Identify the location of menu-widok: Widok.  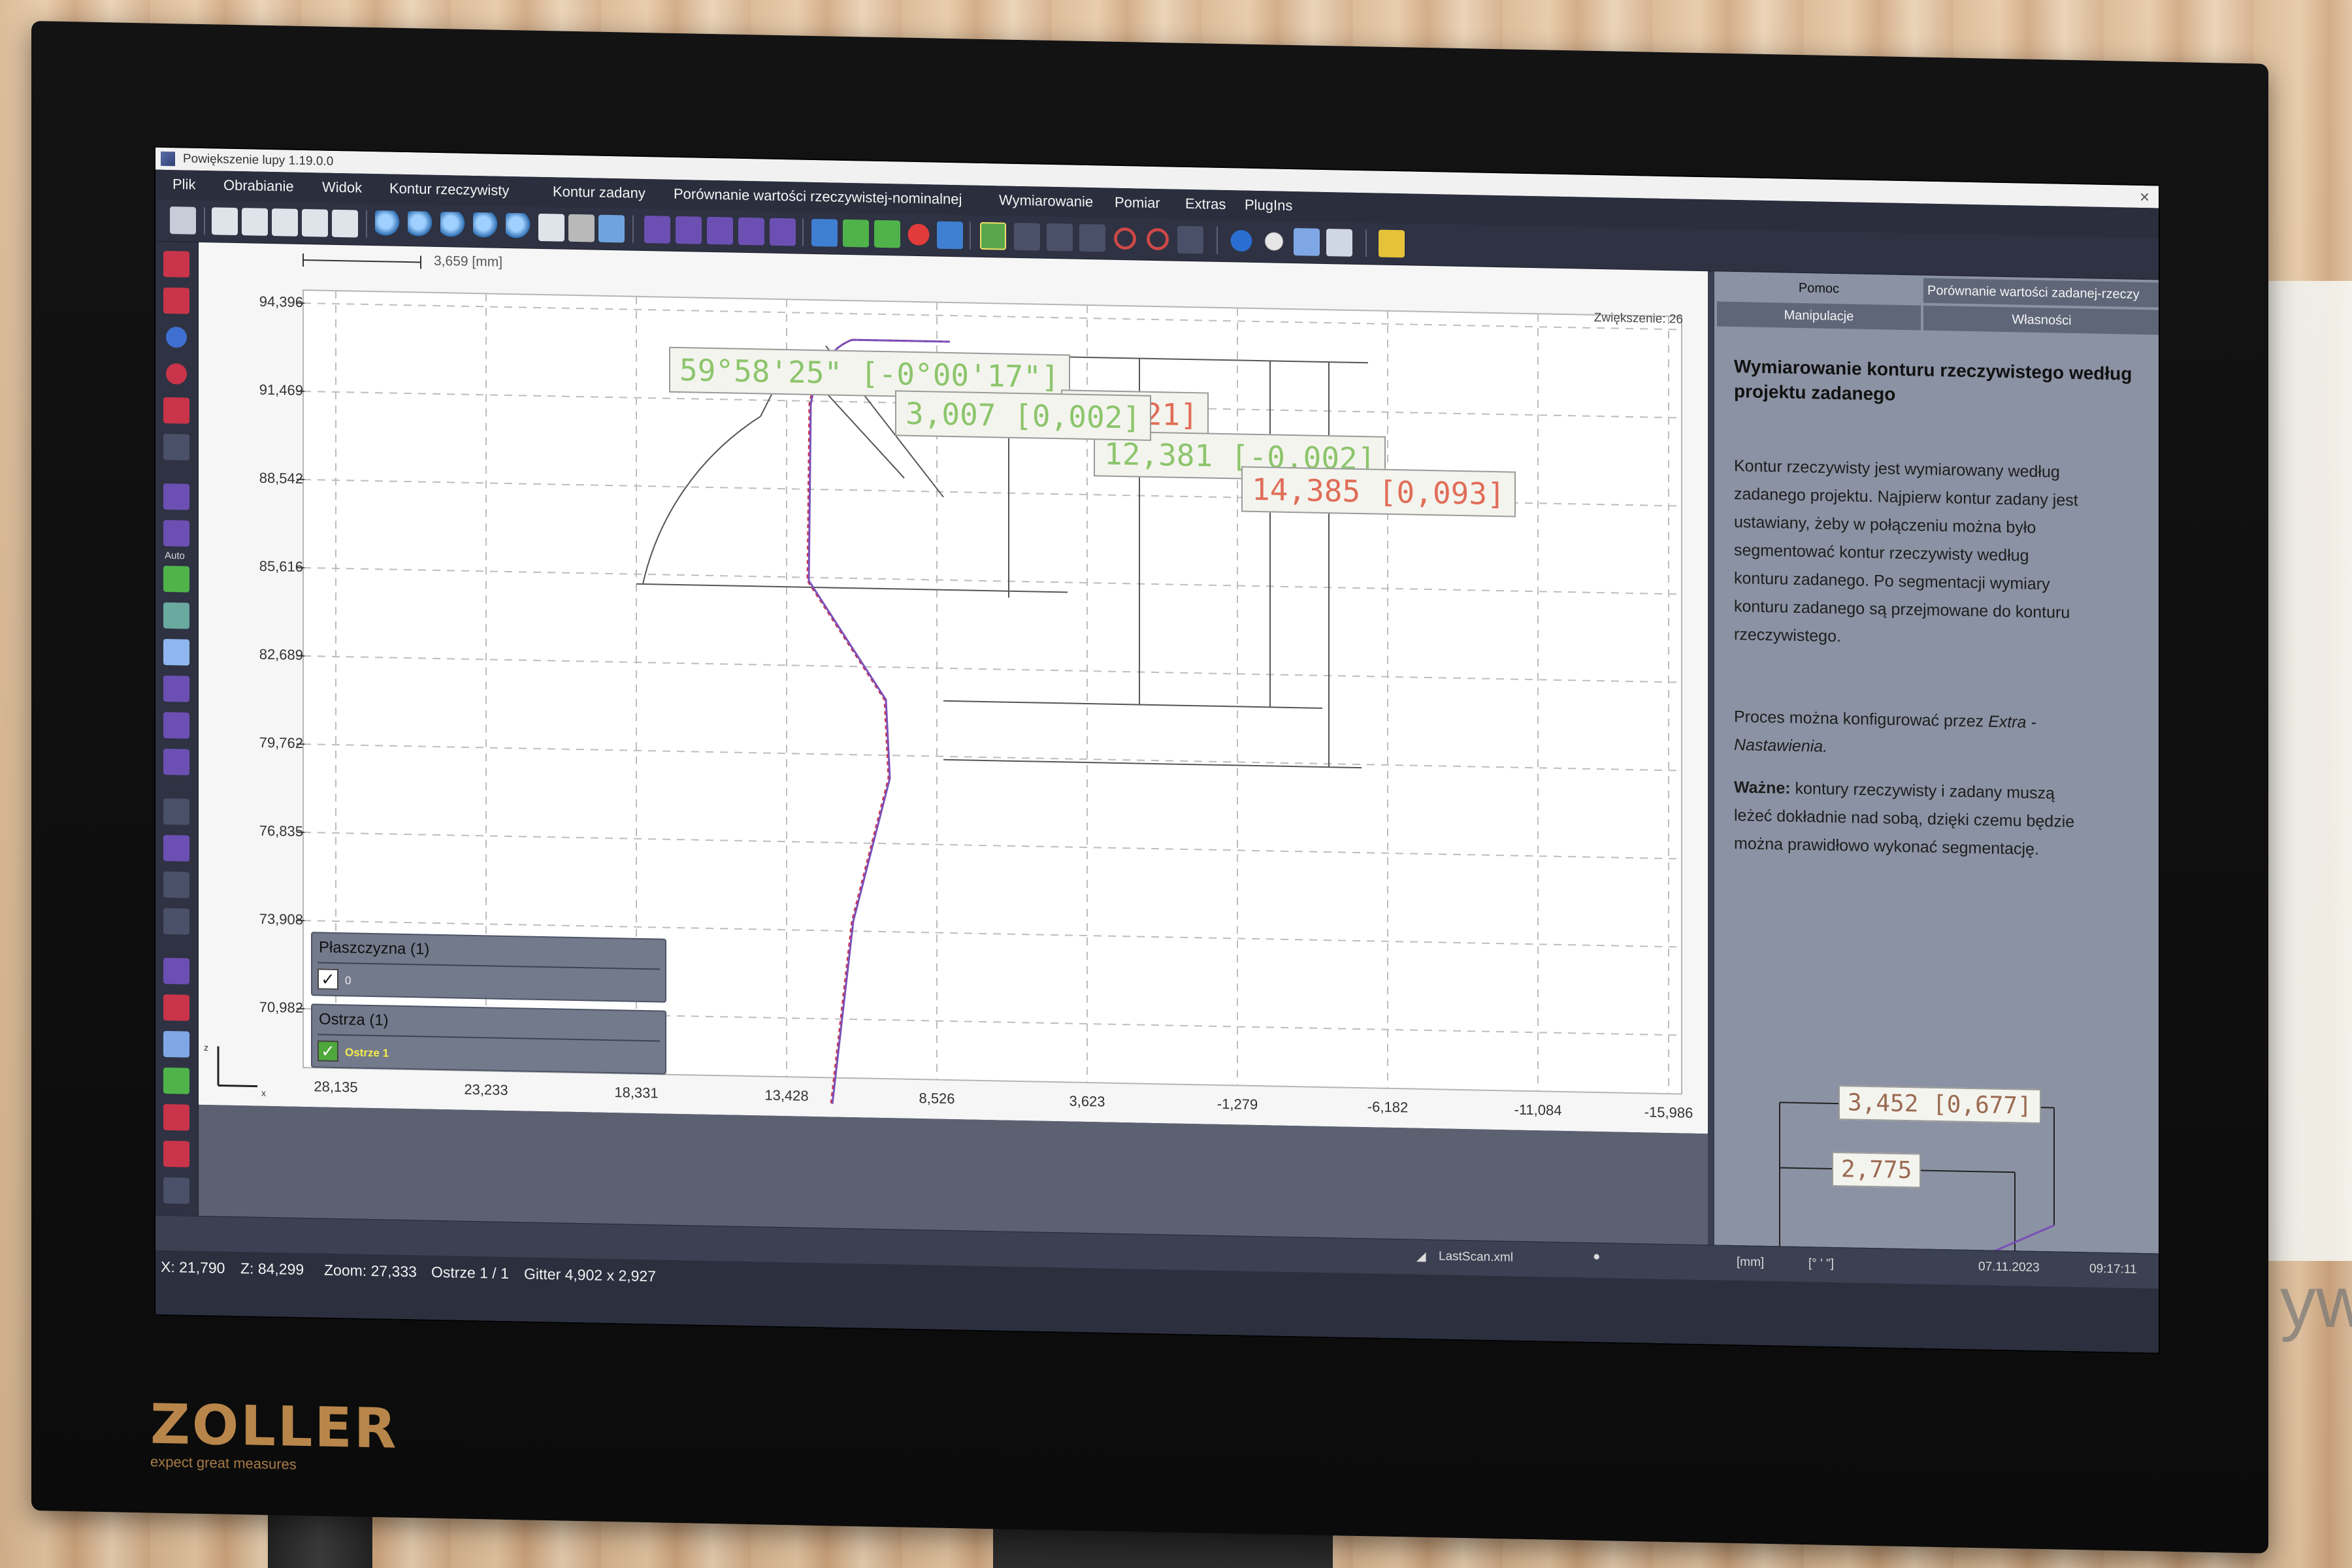
(342, 188).